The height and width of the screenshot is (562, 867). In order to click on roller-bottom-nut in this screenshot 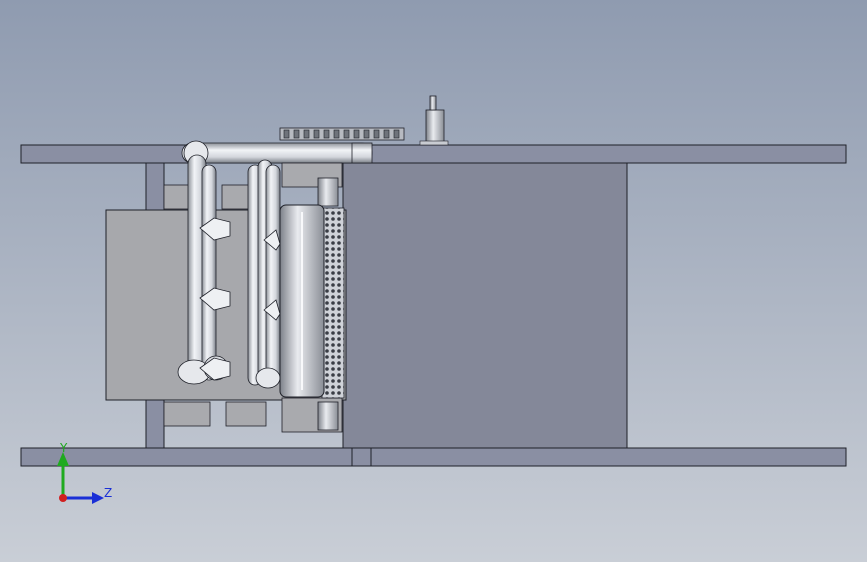, I will do `click(328, 416)`.